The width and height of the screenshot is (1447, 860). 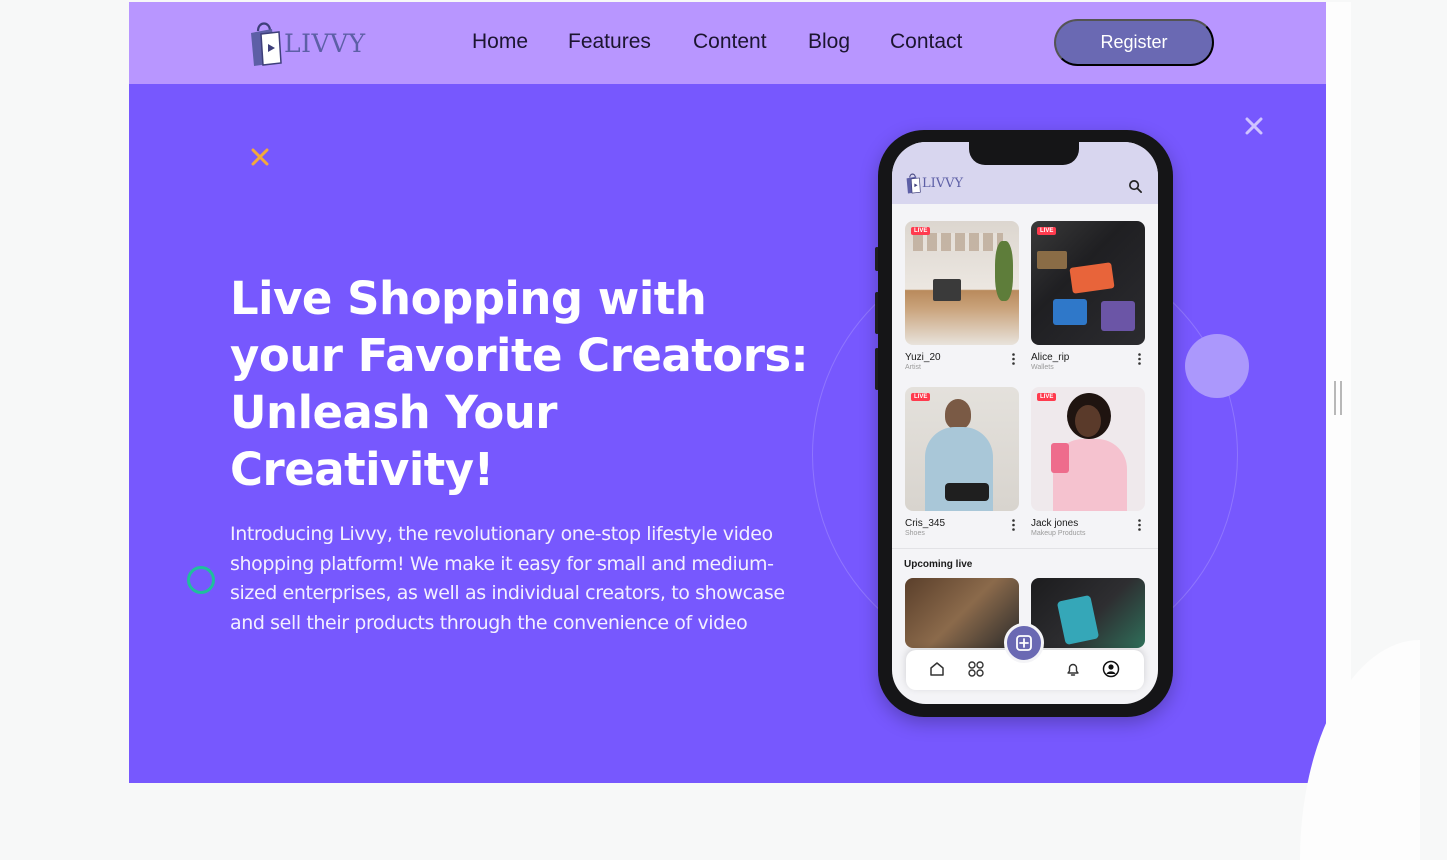 I want to click on bell-icon, so click(x=1073, y=669).